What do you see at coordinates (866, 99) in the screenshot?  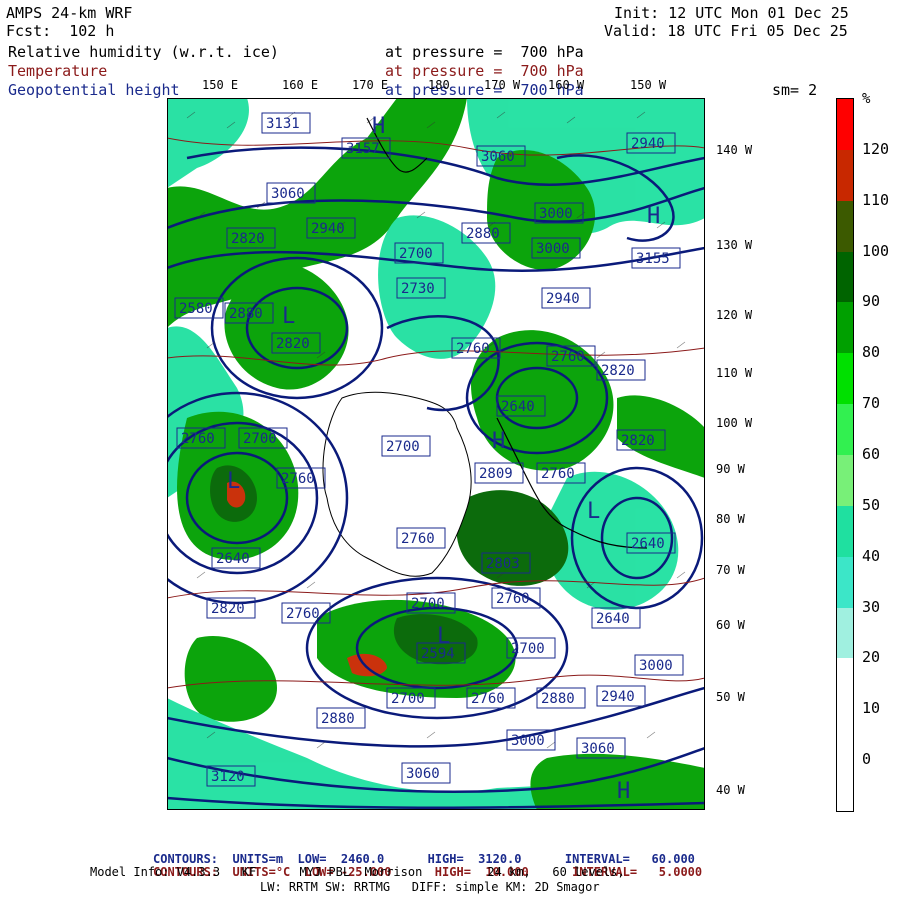 I see `colorbar-unit: %` at bounding box center [866, 99].